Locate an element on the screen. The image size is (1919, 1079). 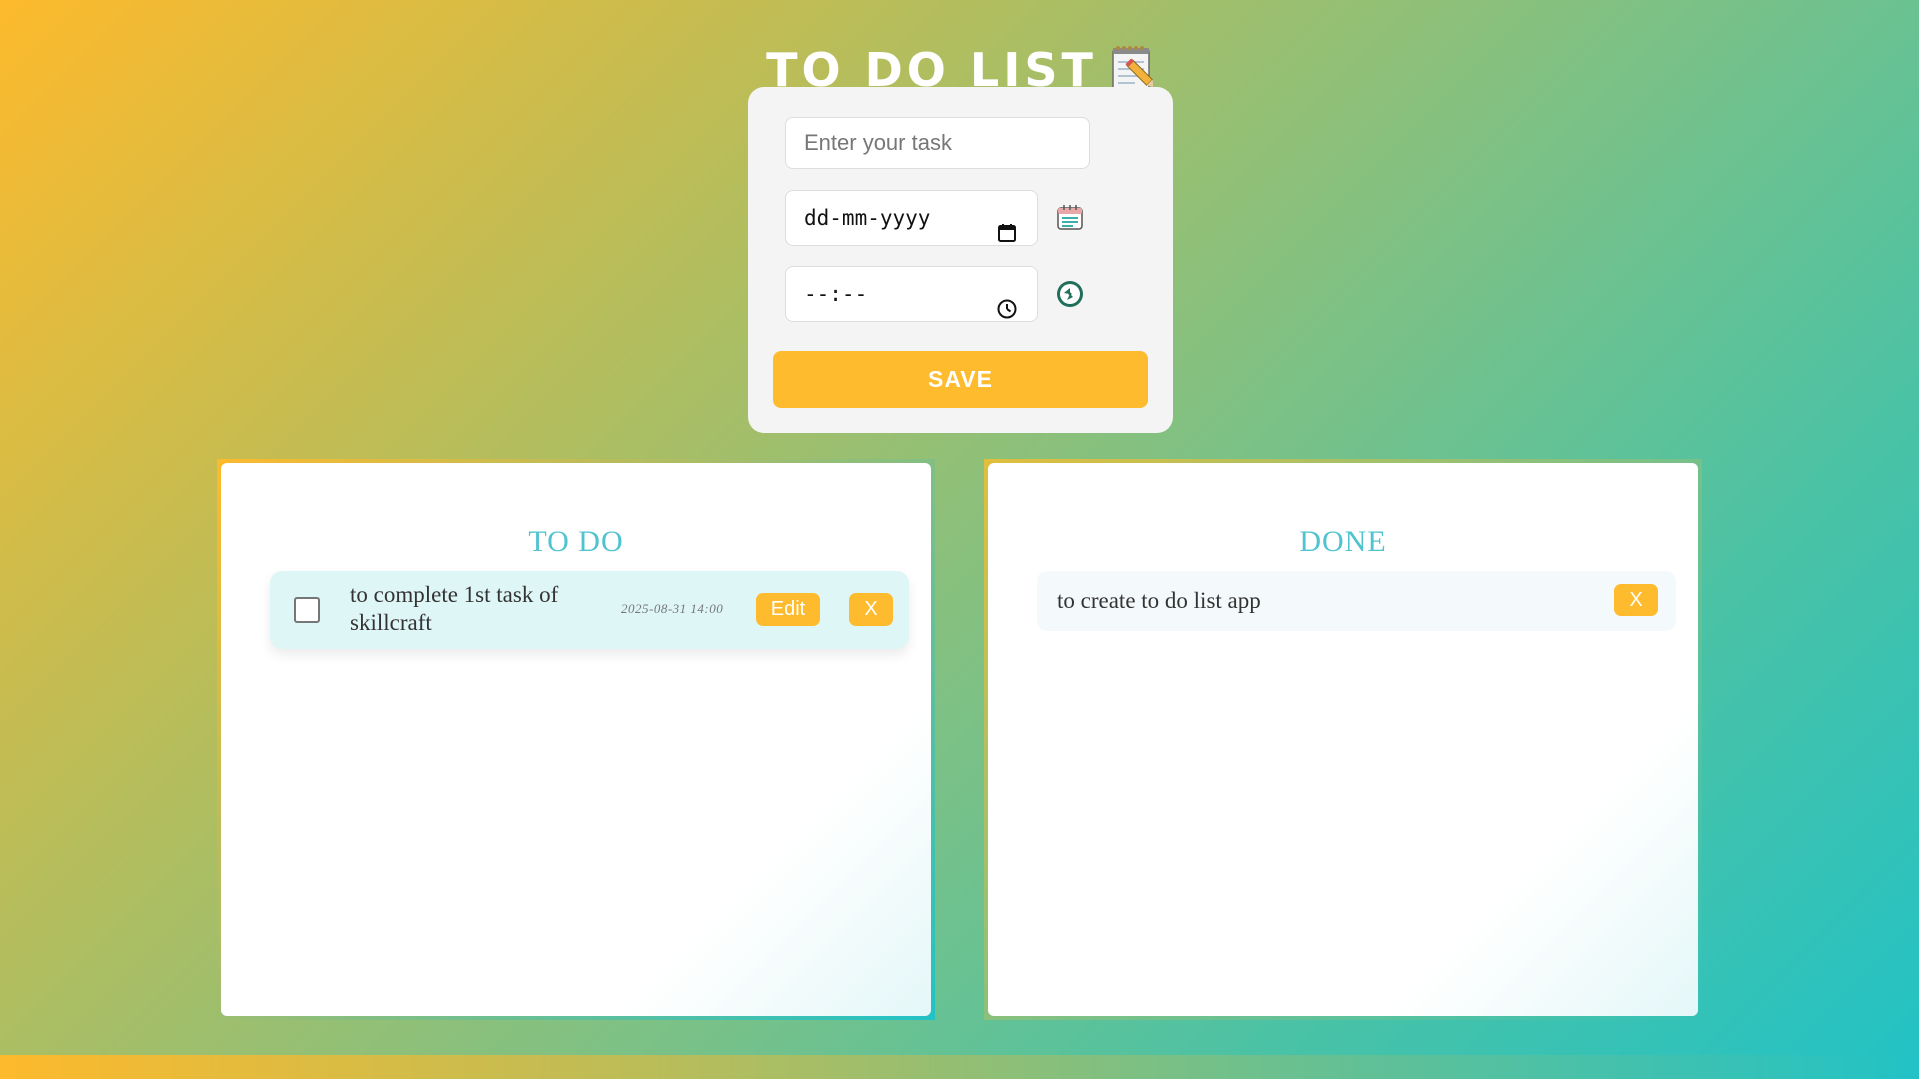
calendar-icon is located at coordinates (1070, 218).